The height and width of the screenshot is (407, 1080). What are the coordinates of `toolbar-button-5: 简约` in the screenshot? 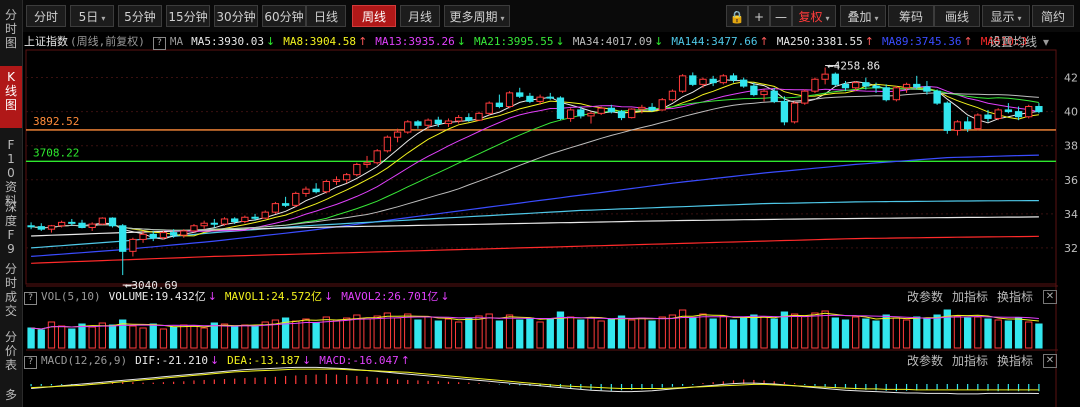 It's located at (1053, 16).